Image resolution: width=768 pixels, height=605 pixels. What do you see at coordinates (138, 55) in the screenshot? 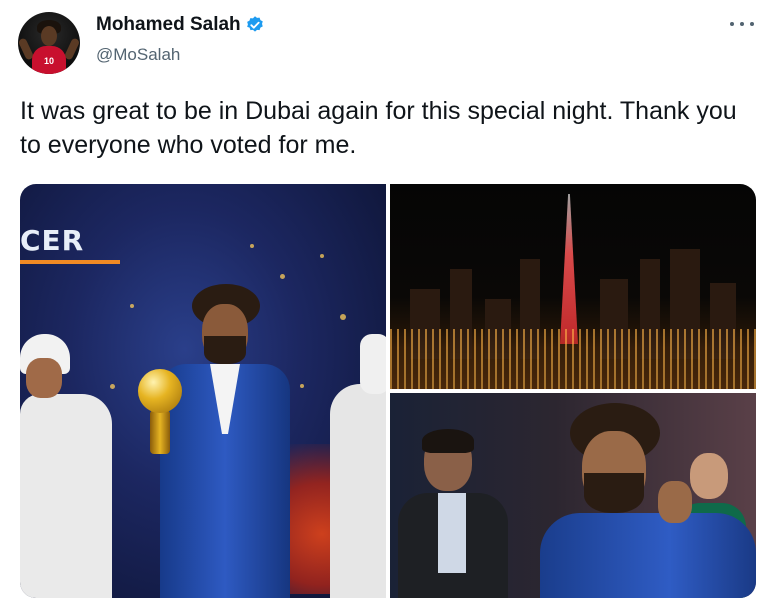
I see `author-handle: @MoSalah` at bounding box center [138, 55].